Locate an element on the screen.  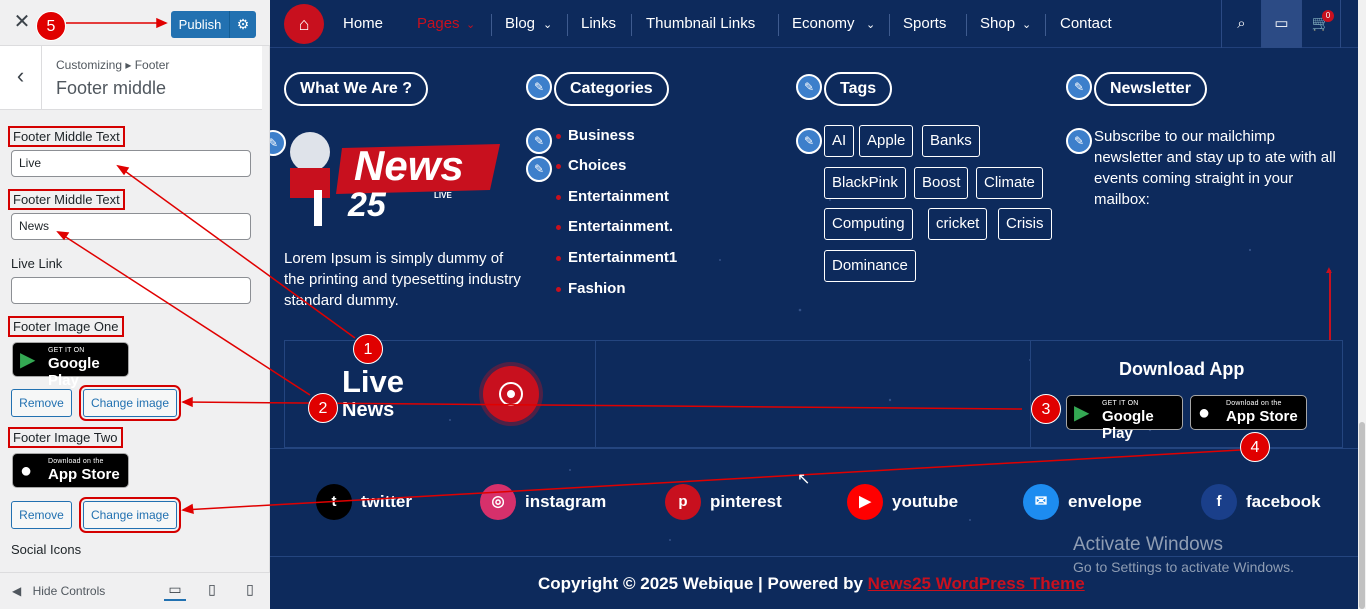
tag-item: Apple is located at coordinates (886, 141).